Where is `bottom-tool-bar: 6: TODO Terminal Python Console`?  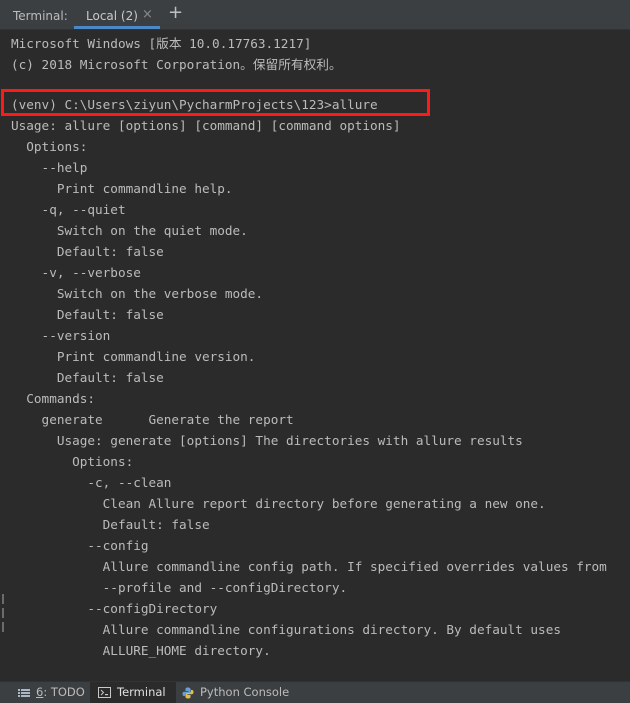 bottom-tool-bar: 6: TODO Terminal Python Console is located at coordinates (315, 692).